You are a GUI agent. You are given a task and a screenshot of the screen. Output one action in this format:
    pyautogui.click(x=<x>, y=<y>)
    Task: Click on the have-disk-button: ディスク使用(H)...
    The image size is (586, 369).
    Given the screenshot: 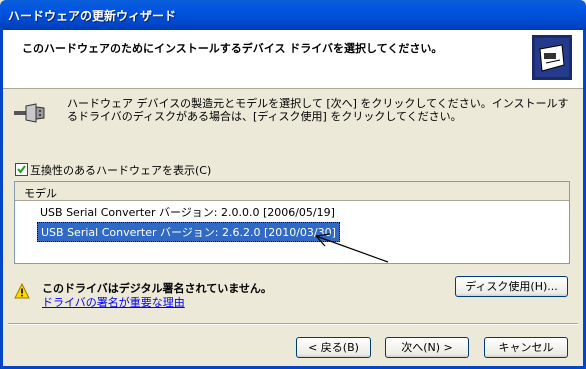 What is the action you would take?
    pyautogui.click(x=511, y=286)
    